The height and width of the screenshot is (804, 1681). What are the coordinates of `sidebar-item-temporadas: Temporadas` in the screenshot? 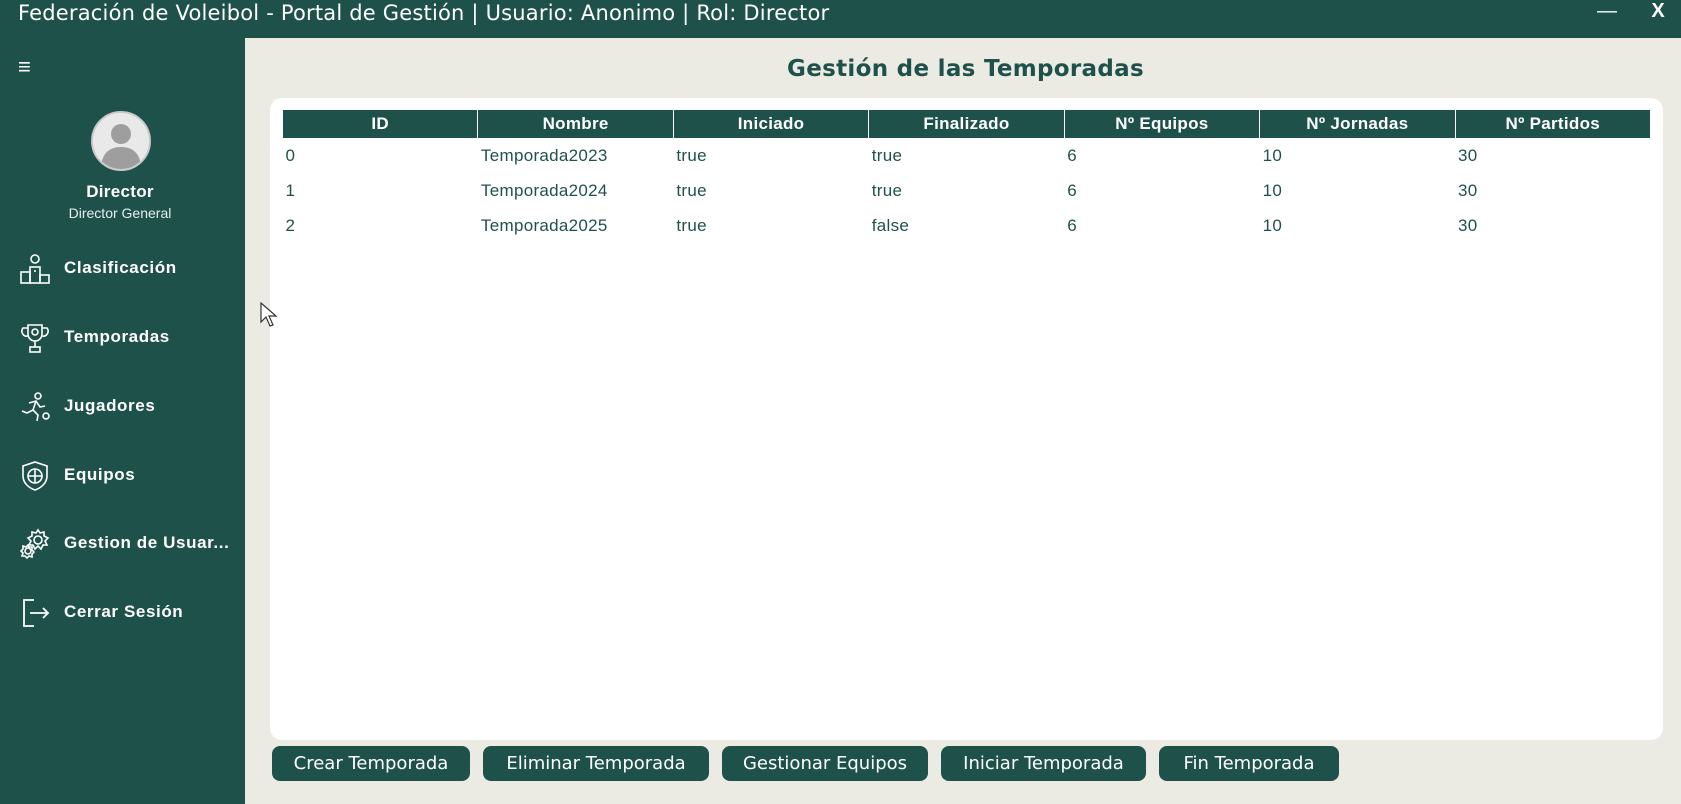 It's located at (122, 338).